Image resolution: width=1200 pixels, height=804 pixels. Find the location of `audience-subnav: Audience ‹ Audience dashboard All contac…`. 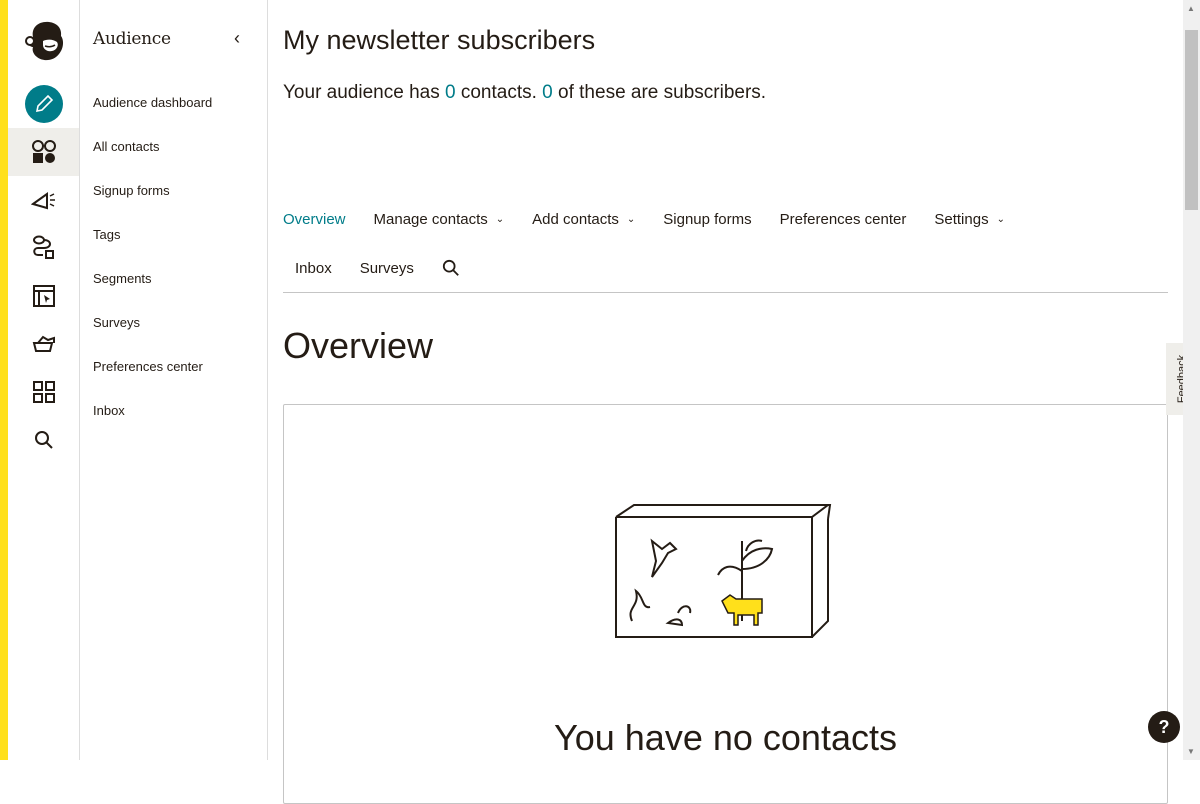

audience-subnav: Audience ‹ Audience dashboard All contac… is located at coordinates (174, 380).